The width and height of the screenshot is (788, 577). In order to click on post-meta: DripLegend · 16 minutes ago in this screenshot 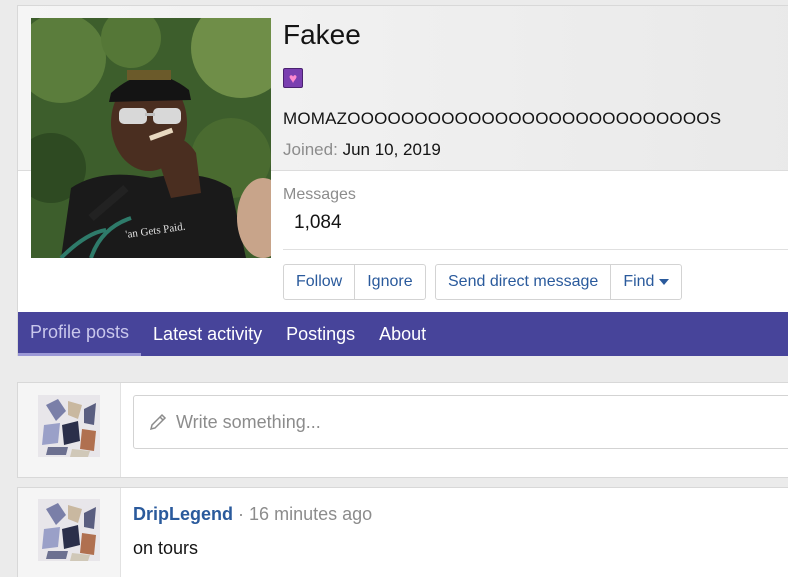, I will do `click(252, 514)`.